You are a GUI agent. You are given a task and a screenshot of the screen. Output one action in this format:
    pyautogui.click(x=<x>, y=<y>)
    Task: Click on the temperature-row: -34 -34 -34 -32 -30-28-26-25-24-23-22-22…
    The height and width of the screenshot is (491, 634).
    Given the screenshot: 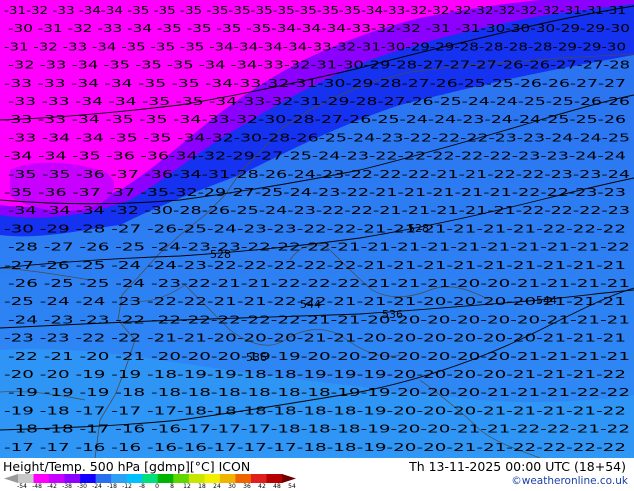 What is the action you would take?
    pyautogui.click(x=319, y=210)
    